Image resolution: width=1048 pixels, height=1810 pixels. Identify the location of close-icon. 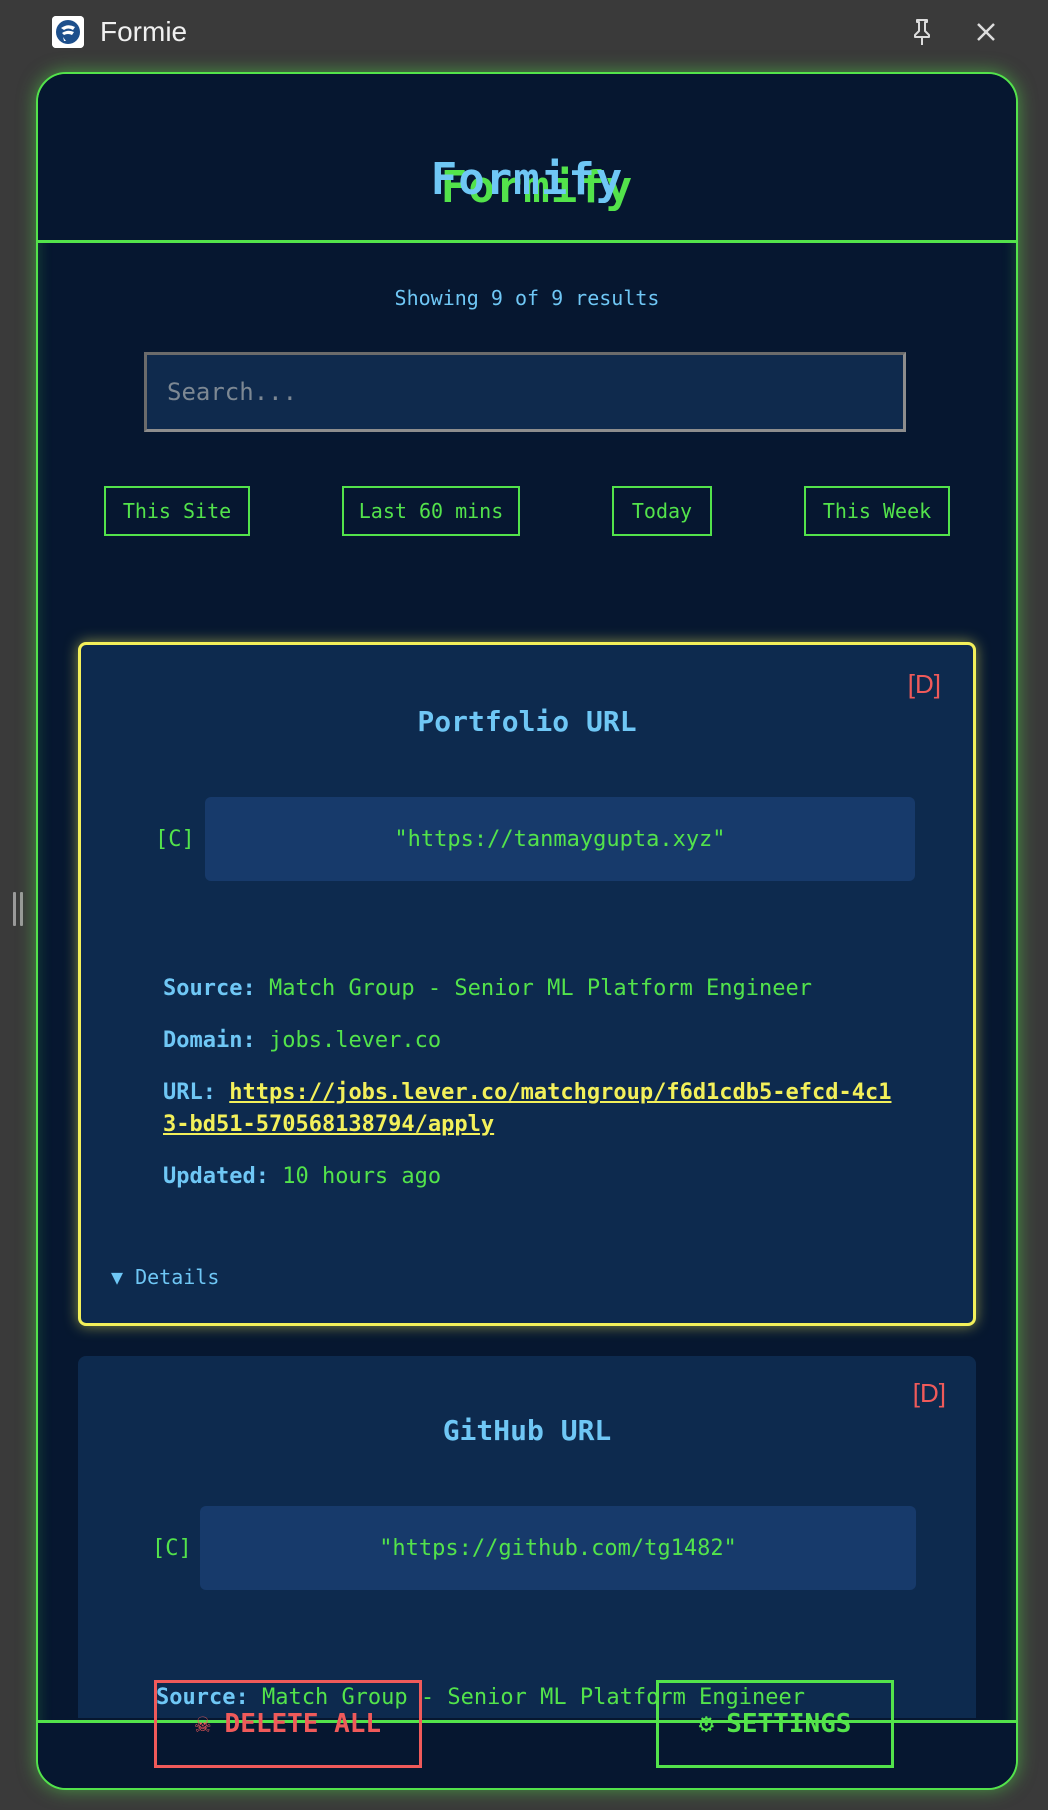
(986, 32).